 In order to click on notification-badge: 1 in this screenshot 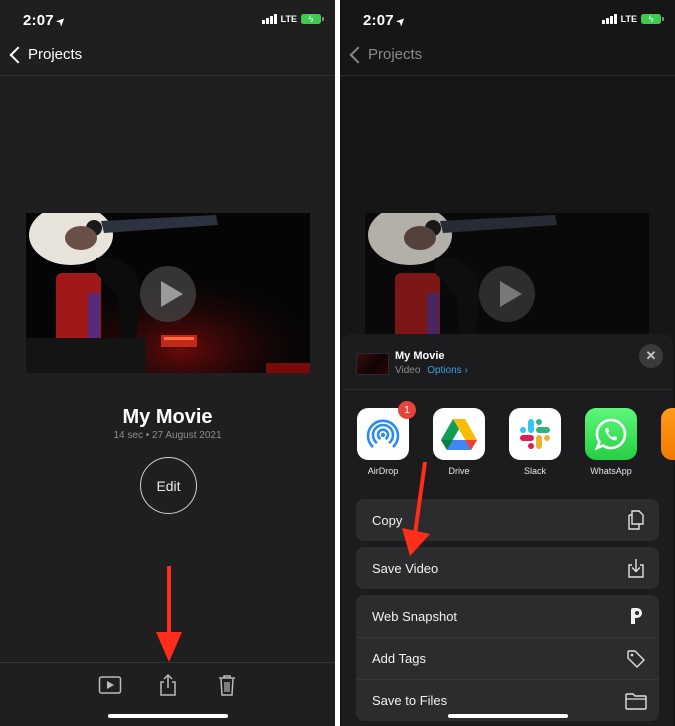, I will do `click(407, 410)`.